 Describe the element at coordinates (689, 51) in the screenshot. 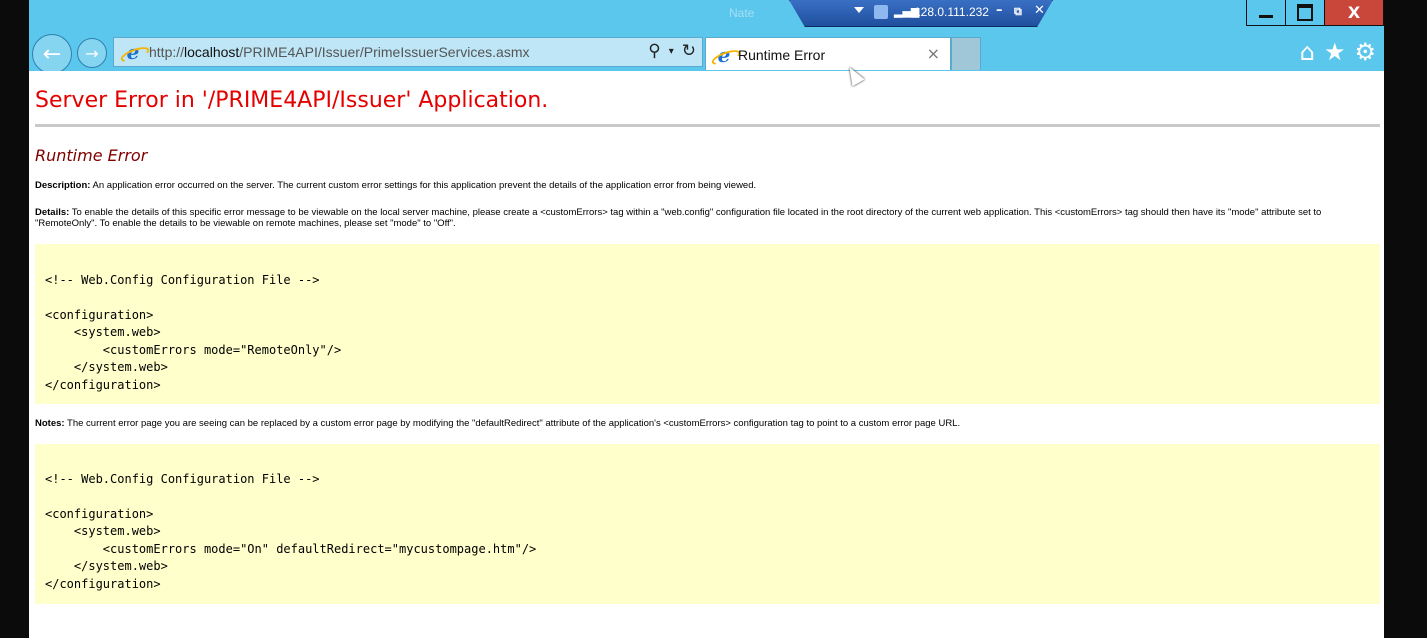

I see `refresh-icon: ↻` at that location.